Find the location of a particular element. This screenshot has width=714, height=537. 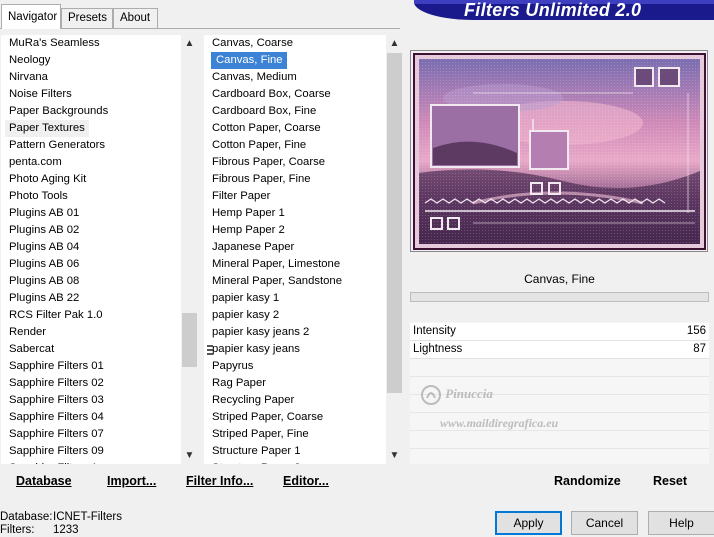

list-item: Sapphire Filters 01 is located at coordinates (52, 366).